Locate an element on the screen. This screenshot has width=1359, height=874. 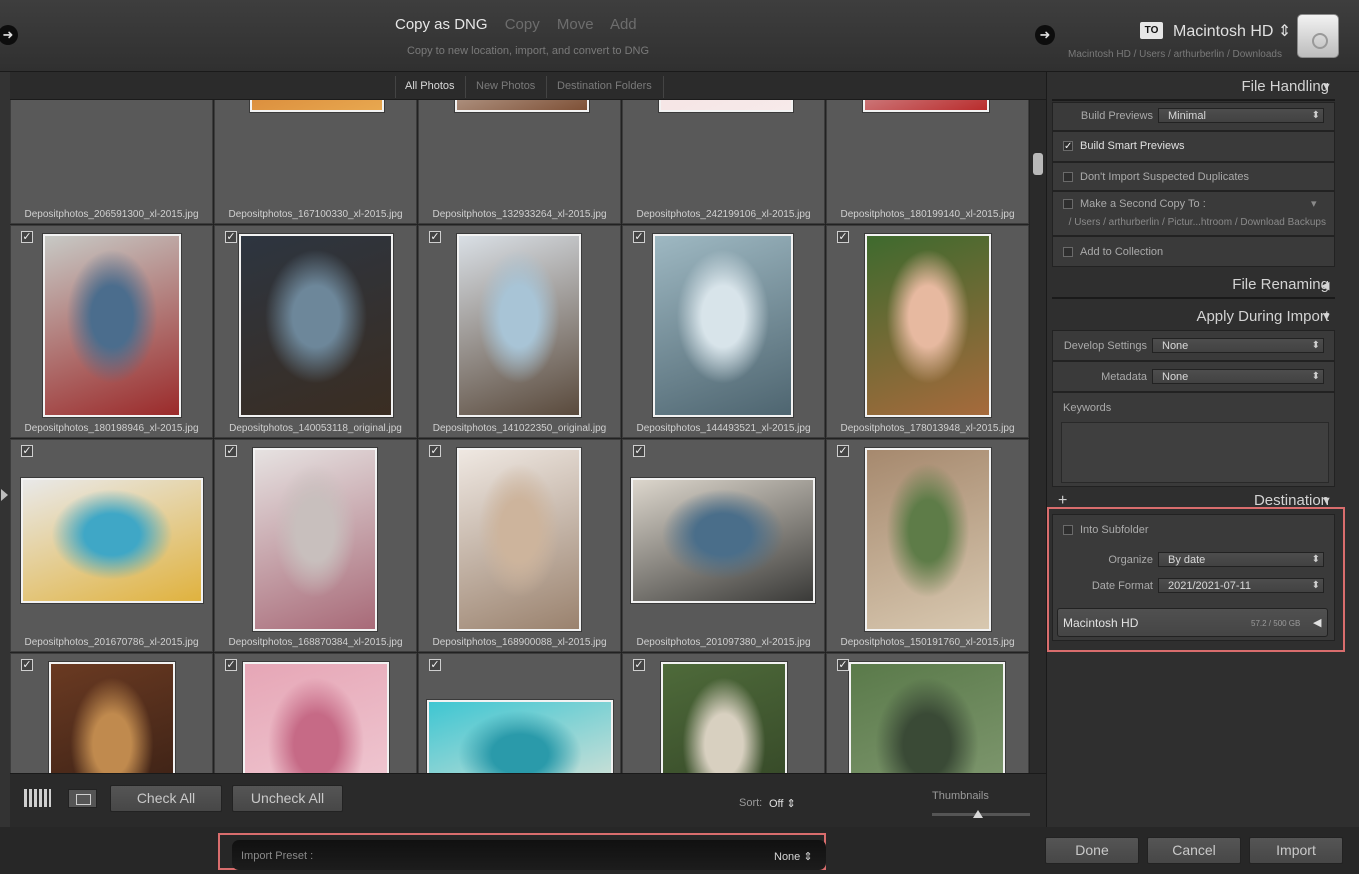
photo-cell: ✓ Depositphotos_180198946_xl-2015.jpg is located at coordinates (111, 331).